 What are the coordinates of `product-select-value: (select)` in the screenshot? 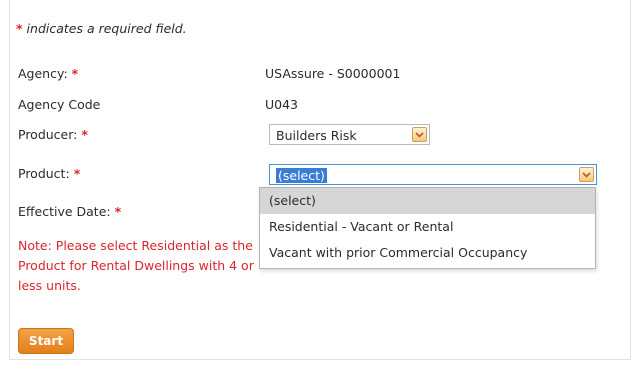 It's located at (301, 175).